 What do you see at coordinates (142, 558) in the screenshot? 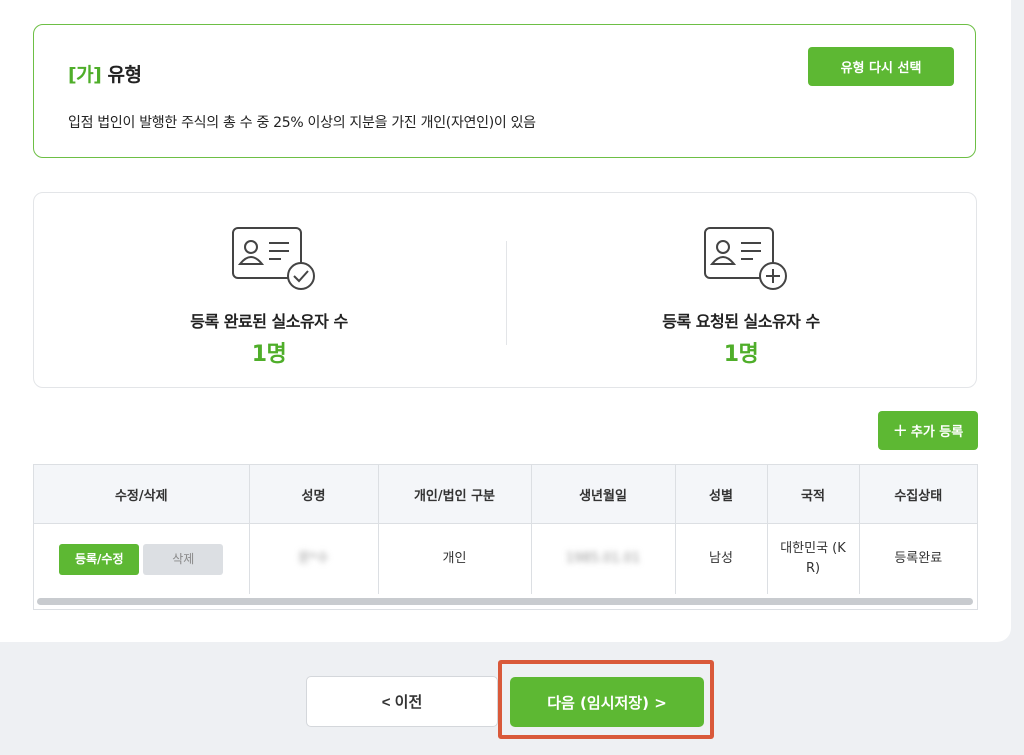
I see `cell-actions: 등록/수정 삭제` at bounding box center [142, 558].